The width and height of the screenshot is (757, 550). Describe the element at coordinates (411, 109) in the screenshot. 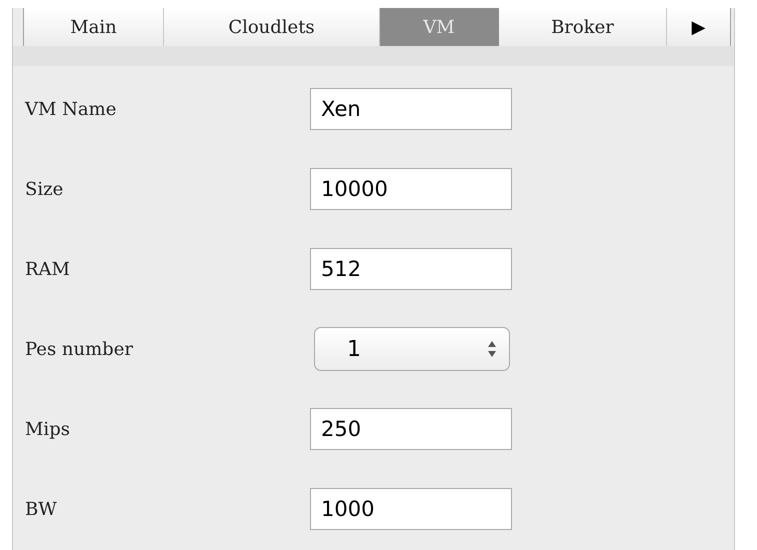

I see `input-field: Xen` at that location.